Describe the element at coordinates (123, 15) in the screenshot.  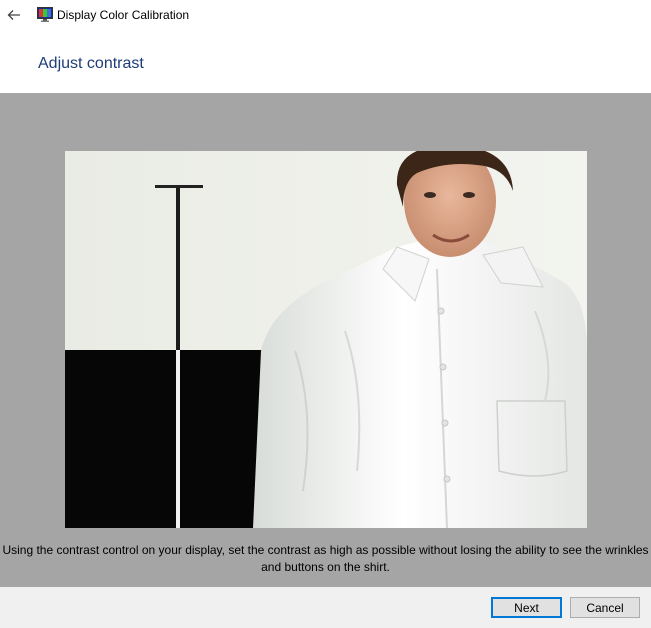
I see `window-title: Display Color Calibration` at that location.